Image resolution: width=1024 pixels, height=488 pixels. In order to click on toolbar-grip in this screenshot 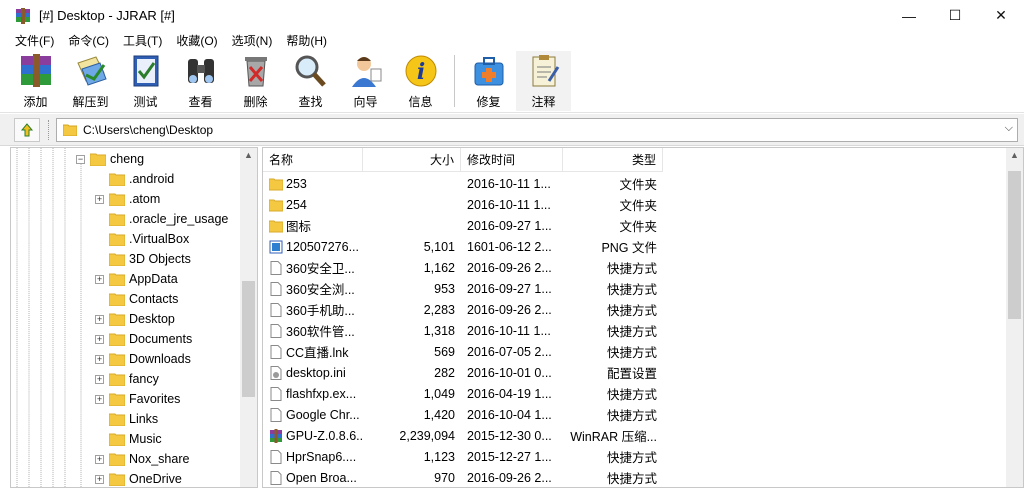, I will do `click(49, 130)`.